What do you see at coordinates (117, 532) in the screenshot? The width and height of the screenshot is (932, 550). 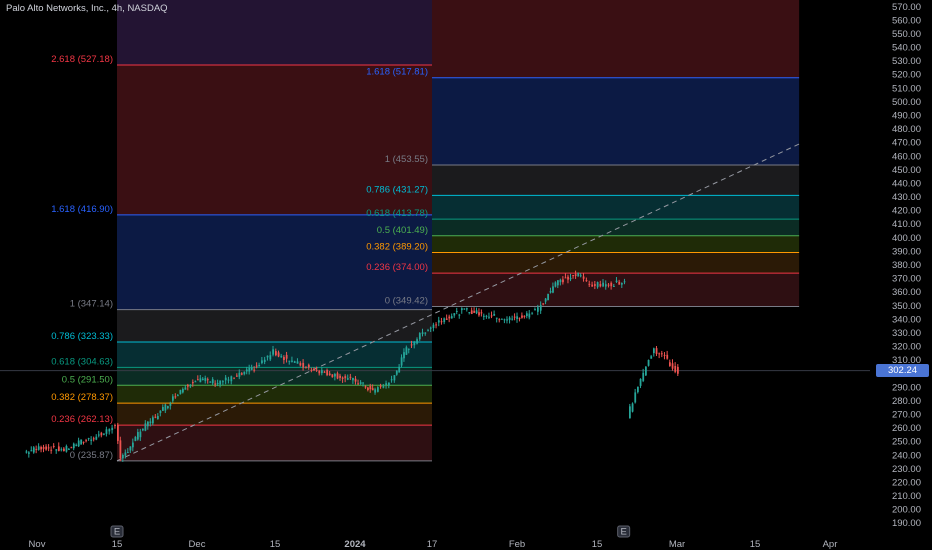 I see `earnings-marker-label: E` at bounding box center [117, 532].